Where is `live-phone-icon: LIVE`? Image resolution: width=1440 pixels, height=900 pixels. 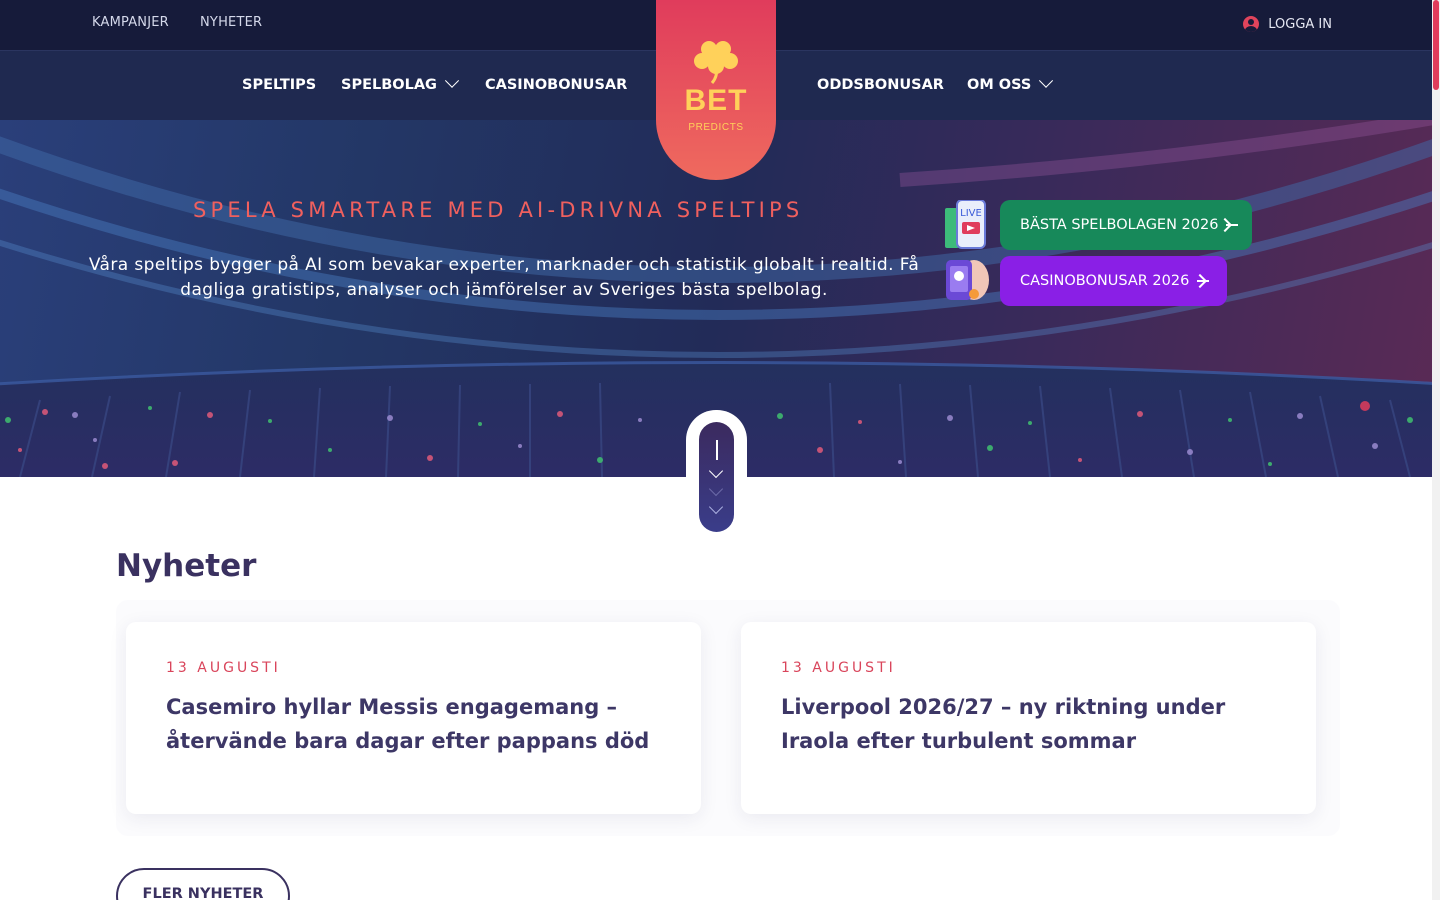 live-phone-icon: LIVE is located at coordinates (965, 224).